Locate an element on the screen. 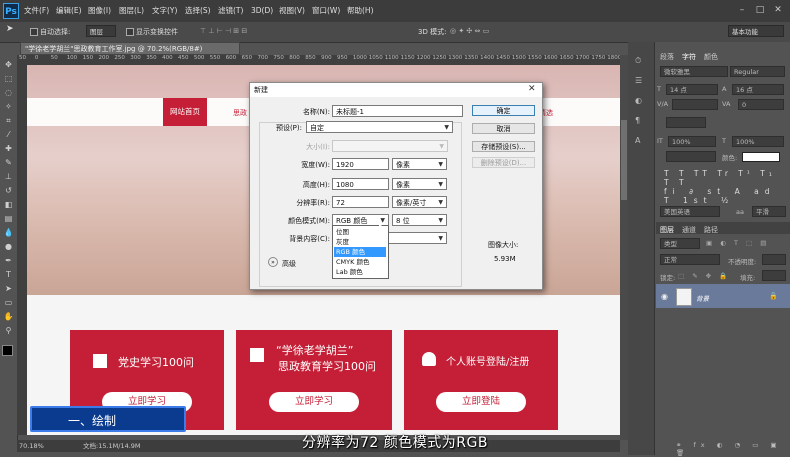  eraser-tool-icon: ◧ is located at coordinates (8, 205).